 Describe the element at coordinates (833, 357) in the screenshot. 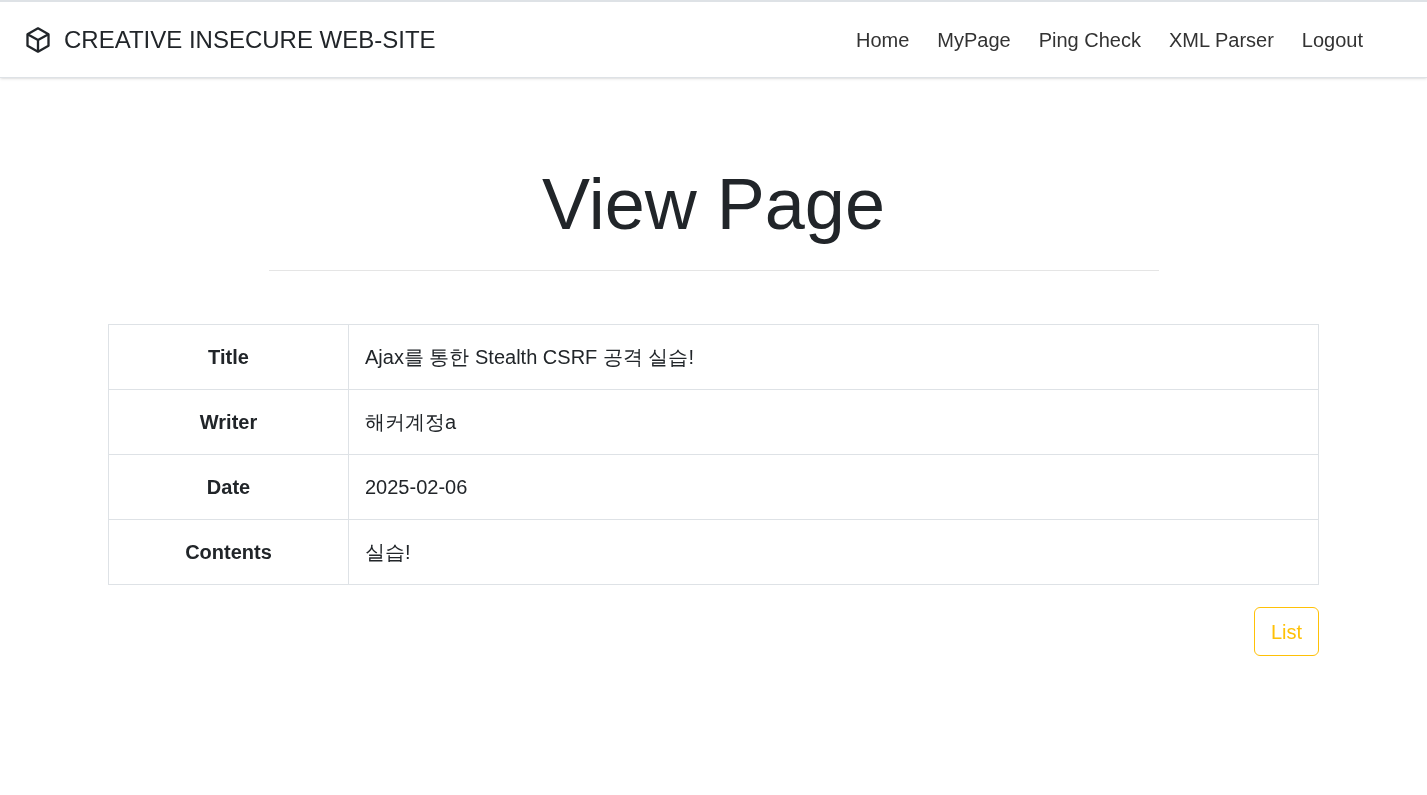

I see `table-cell: Ajax를 통한 Stealth CSRF 공격 실습!` at that location.